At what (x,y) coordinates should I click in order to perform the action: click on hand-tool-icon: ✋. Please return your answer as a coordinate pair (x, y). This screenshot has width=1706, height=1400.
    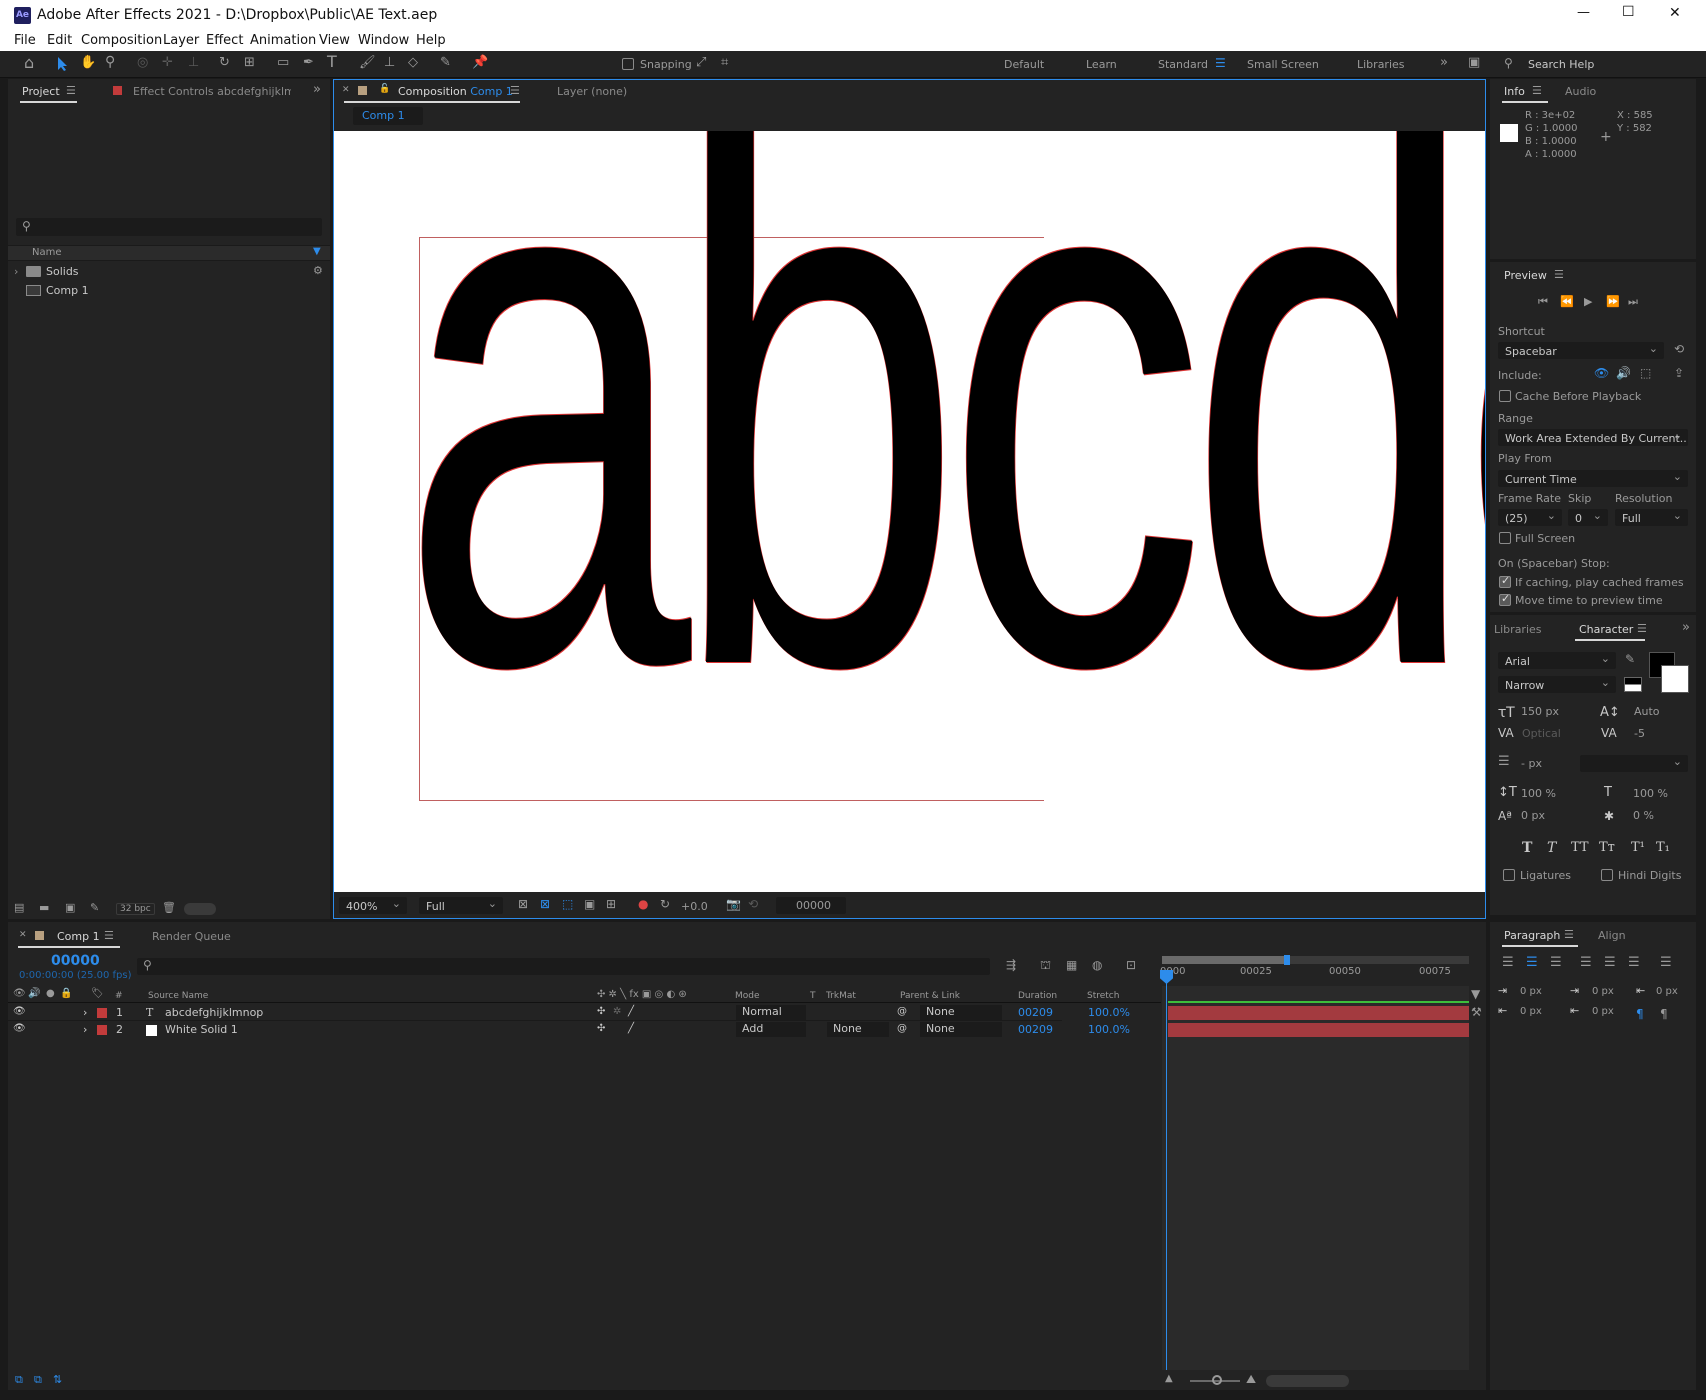
    Looking at the image, I should click on (88, 62).